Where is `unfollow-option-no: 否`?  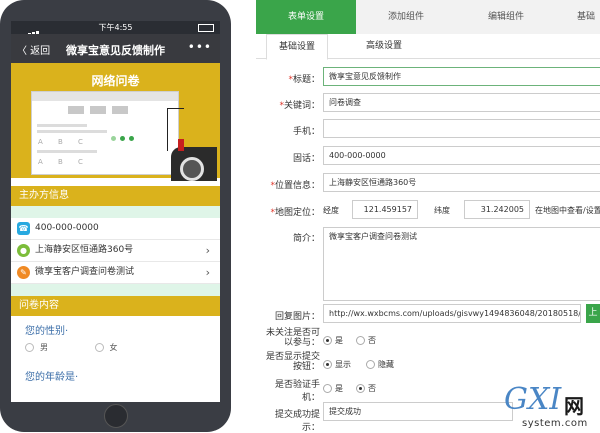 unfollow-option-no: 否 is located at coordinates (366, 340).